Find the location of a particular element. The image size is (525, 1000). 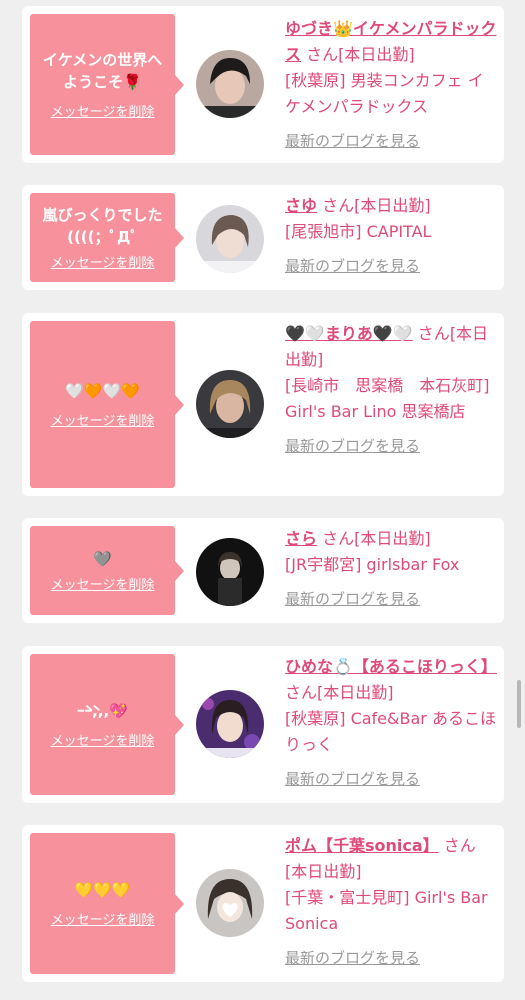

shop-info: [尾張旭市] CAPITAL is located at coordinates (358, 231).